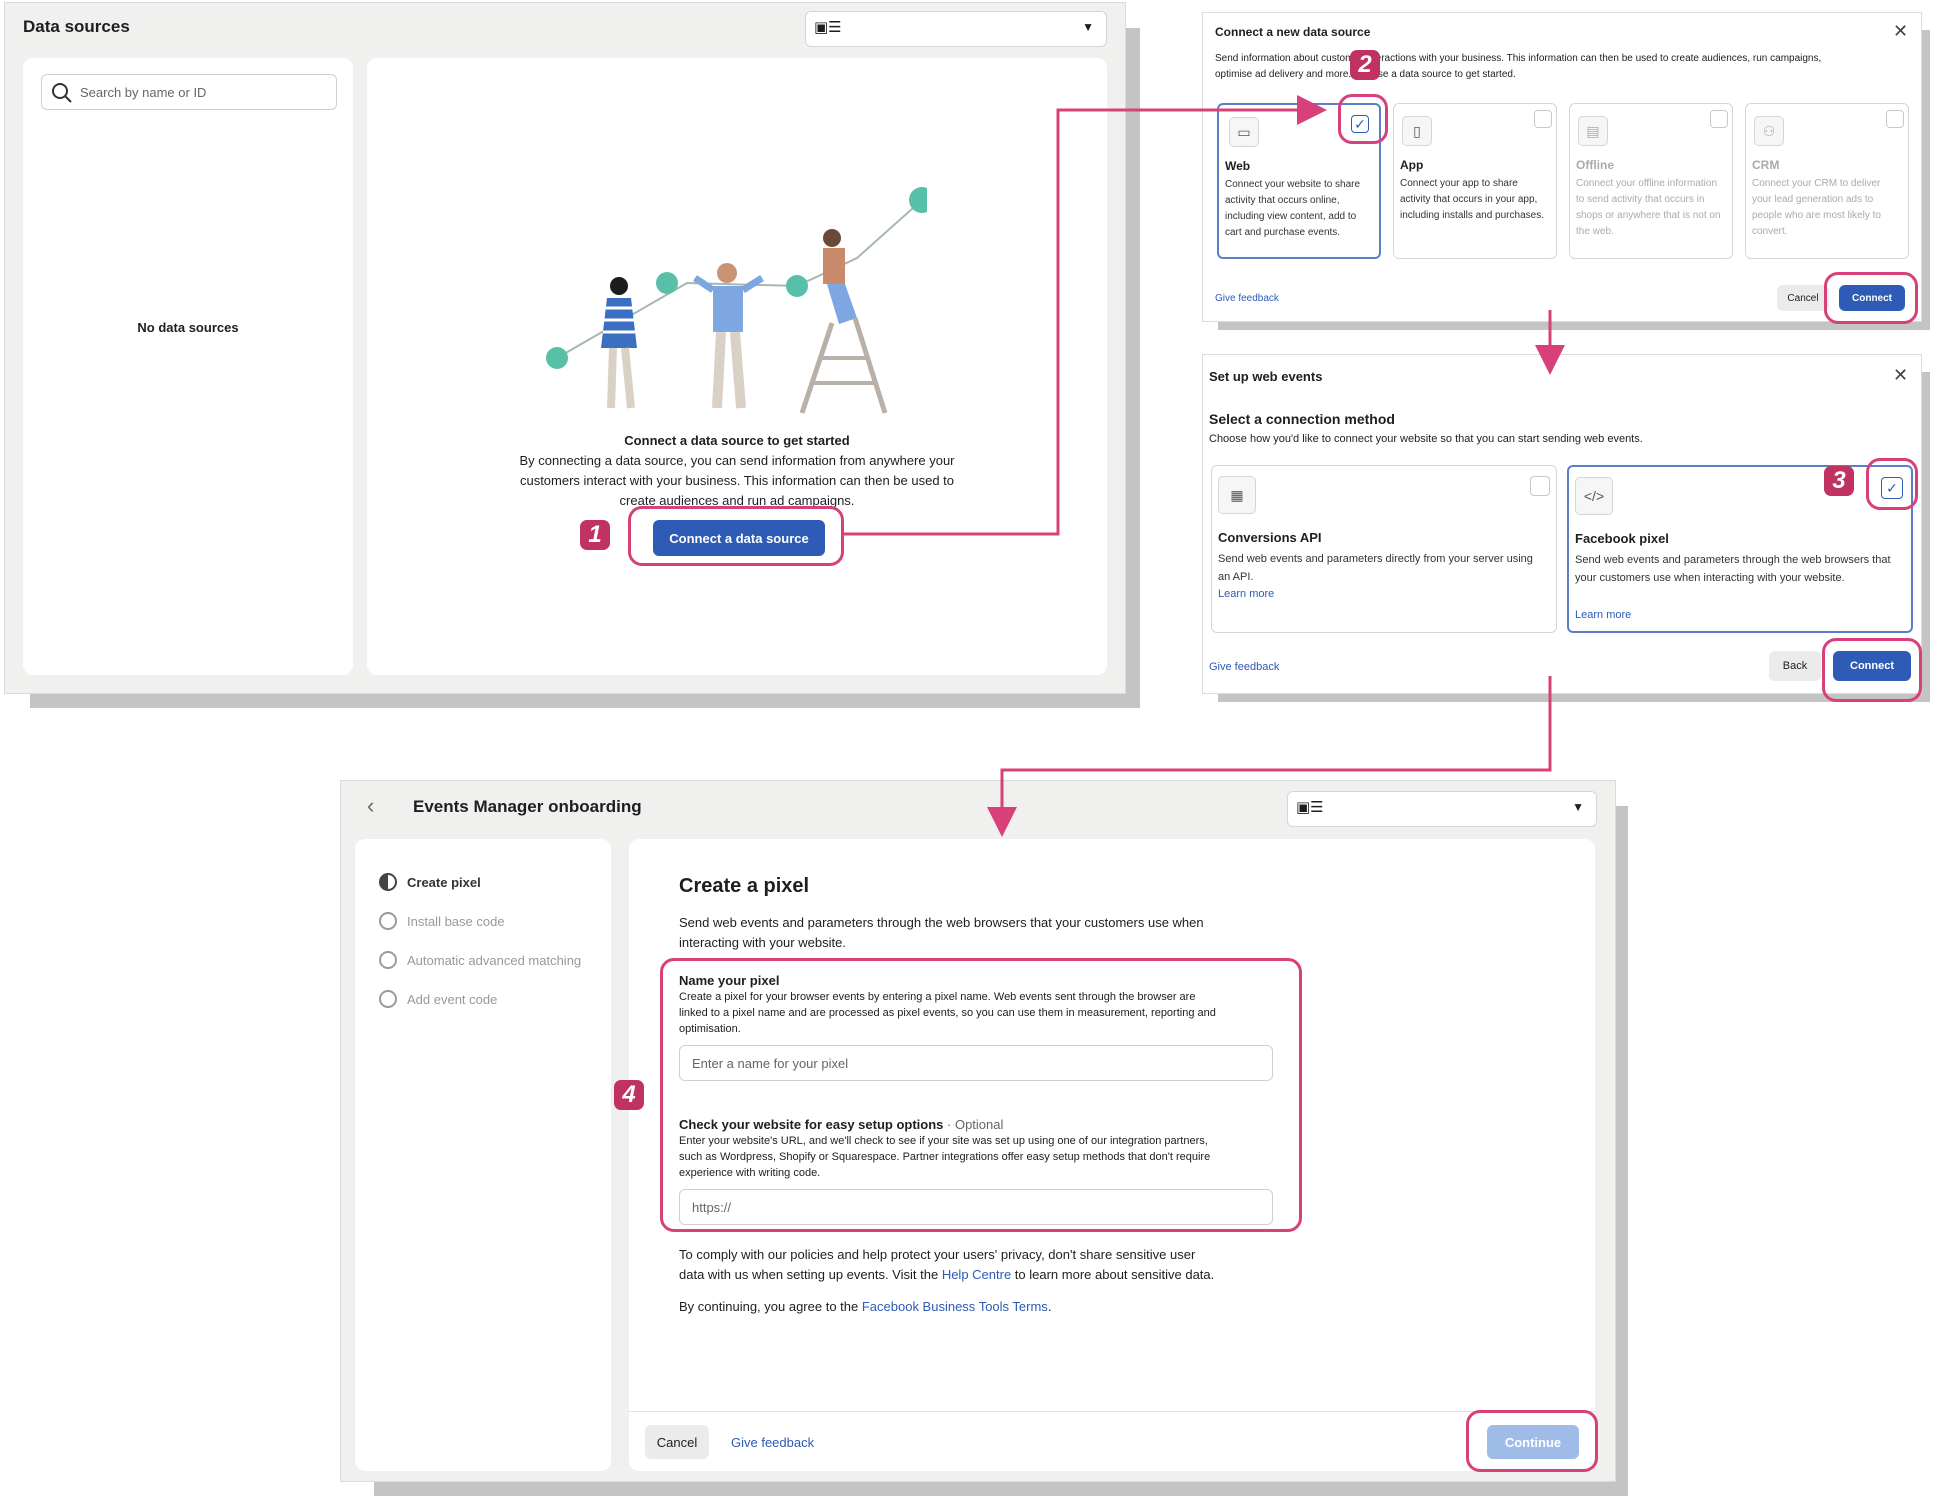 Image resolution: width=1936 pixels, height=1496 pixels. What do you see at coordinates (1269, 756) in the screenshot?
I see `arrow-step3-to-step4` at bounding box center [1269, 756].